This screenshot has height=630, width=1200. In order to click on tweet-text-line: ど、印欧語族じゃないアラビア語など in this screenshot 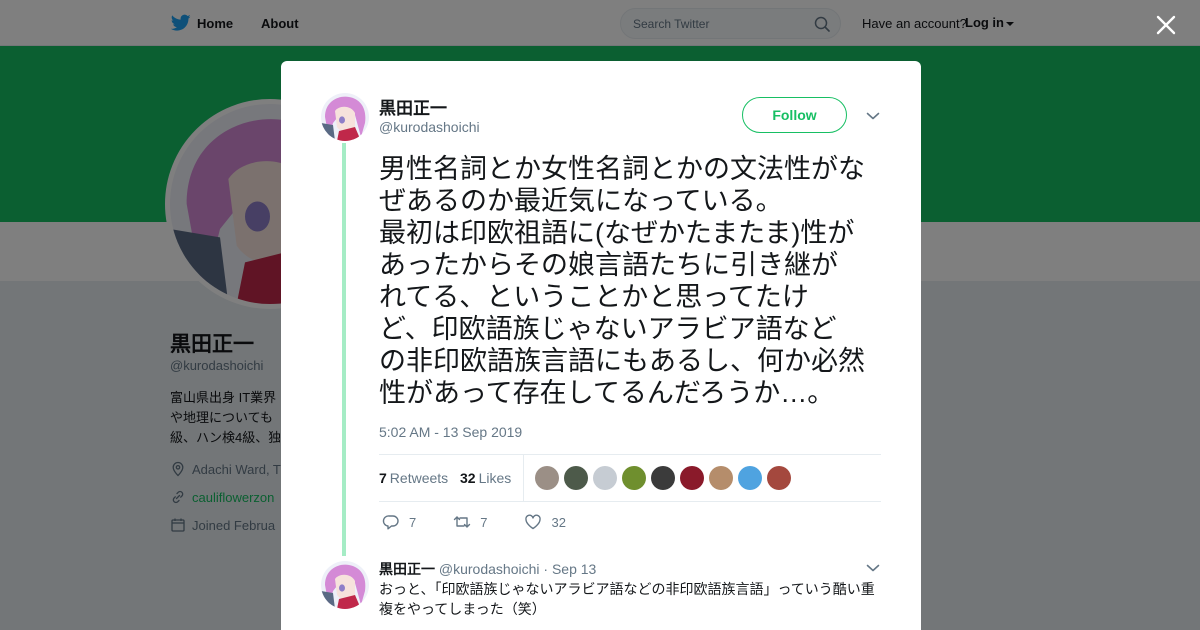, I will do `click(608, 329)`.